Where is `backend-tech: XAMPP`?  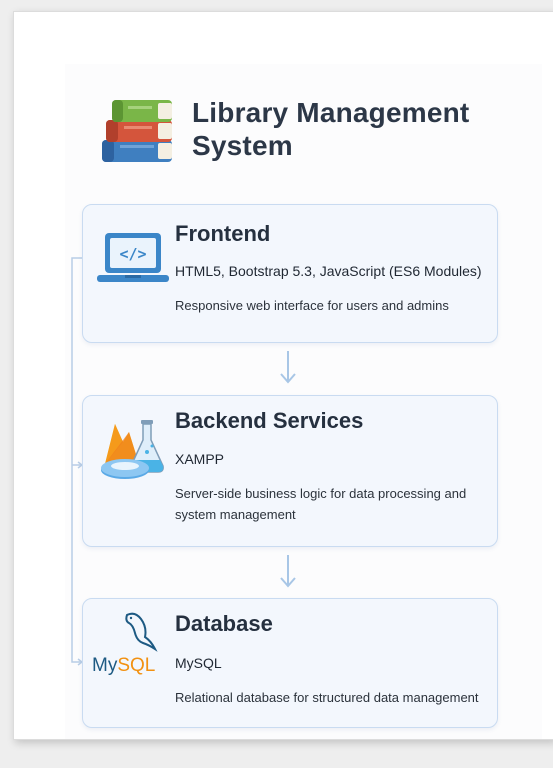
backend-tech: XAMPP is located at coordinates (200, 459).